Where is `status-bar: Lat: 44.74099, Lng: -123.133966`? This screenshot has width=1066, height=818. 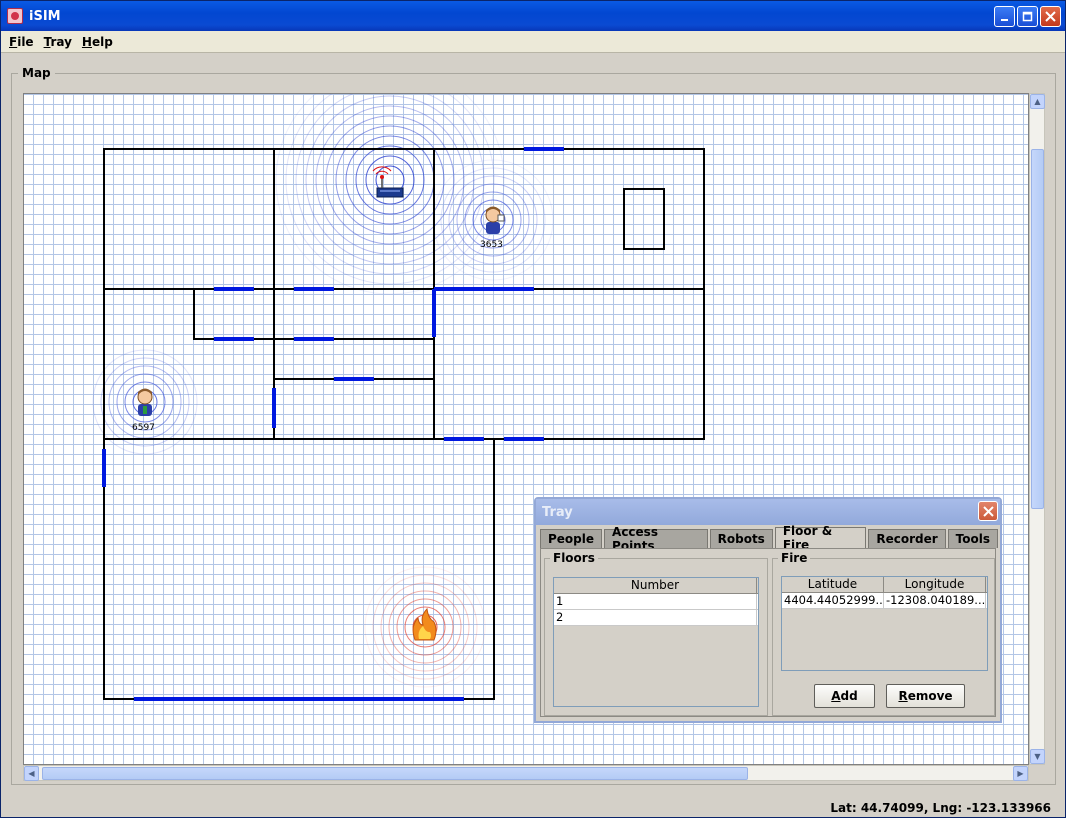
status-bar: Lat: 44.74099, Lng: -123.133966 is located at coordinates (533, 808).